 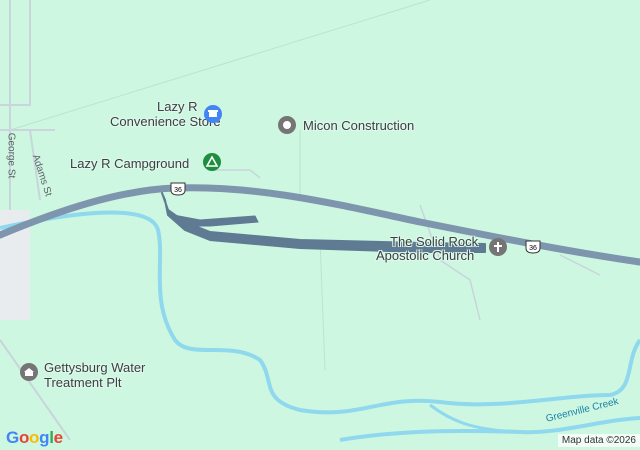 I want to click on poi-label-water-line1: Gettysburg Water, so click(x=94, y=367).